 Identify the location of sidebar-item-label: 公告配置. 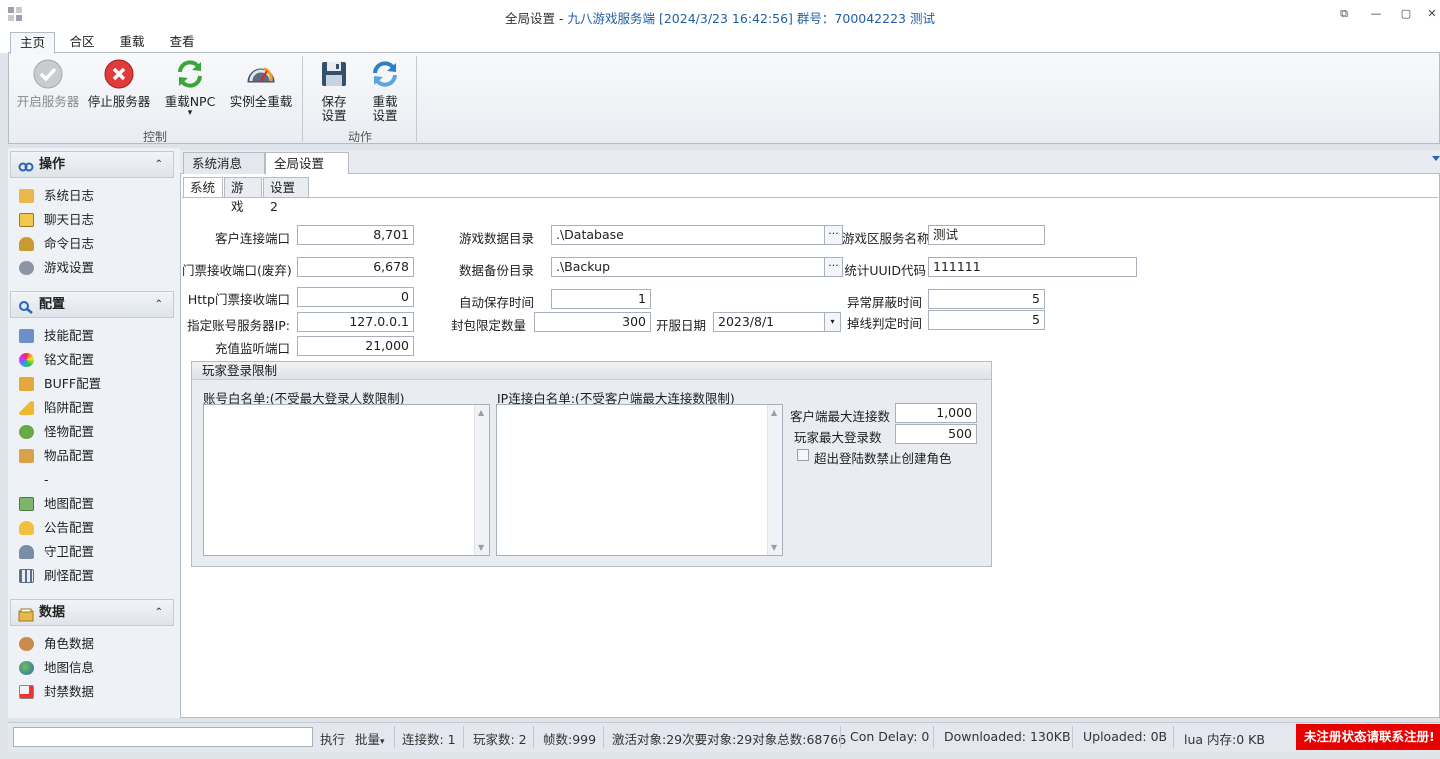
(69, 527).